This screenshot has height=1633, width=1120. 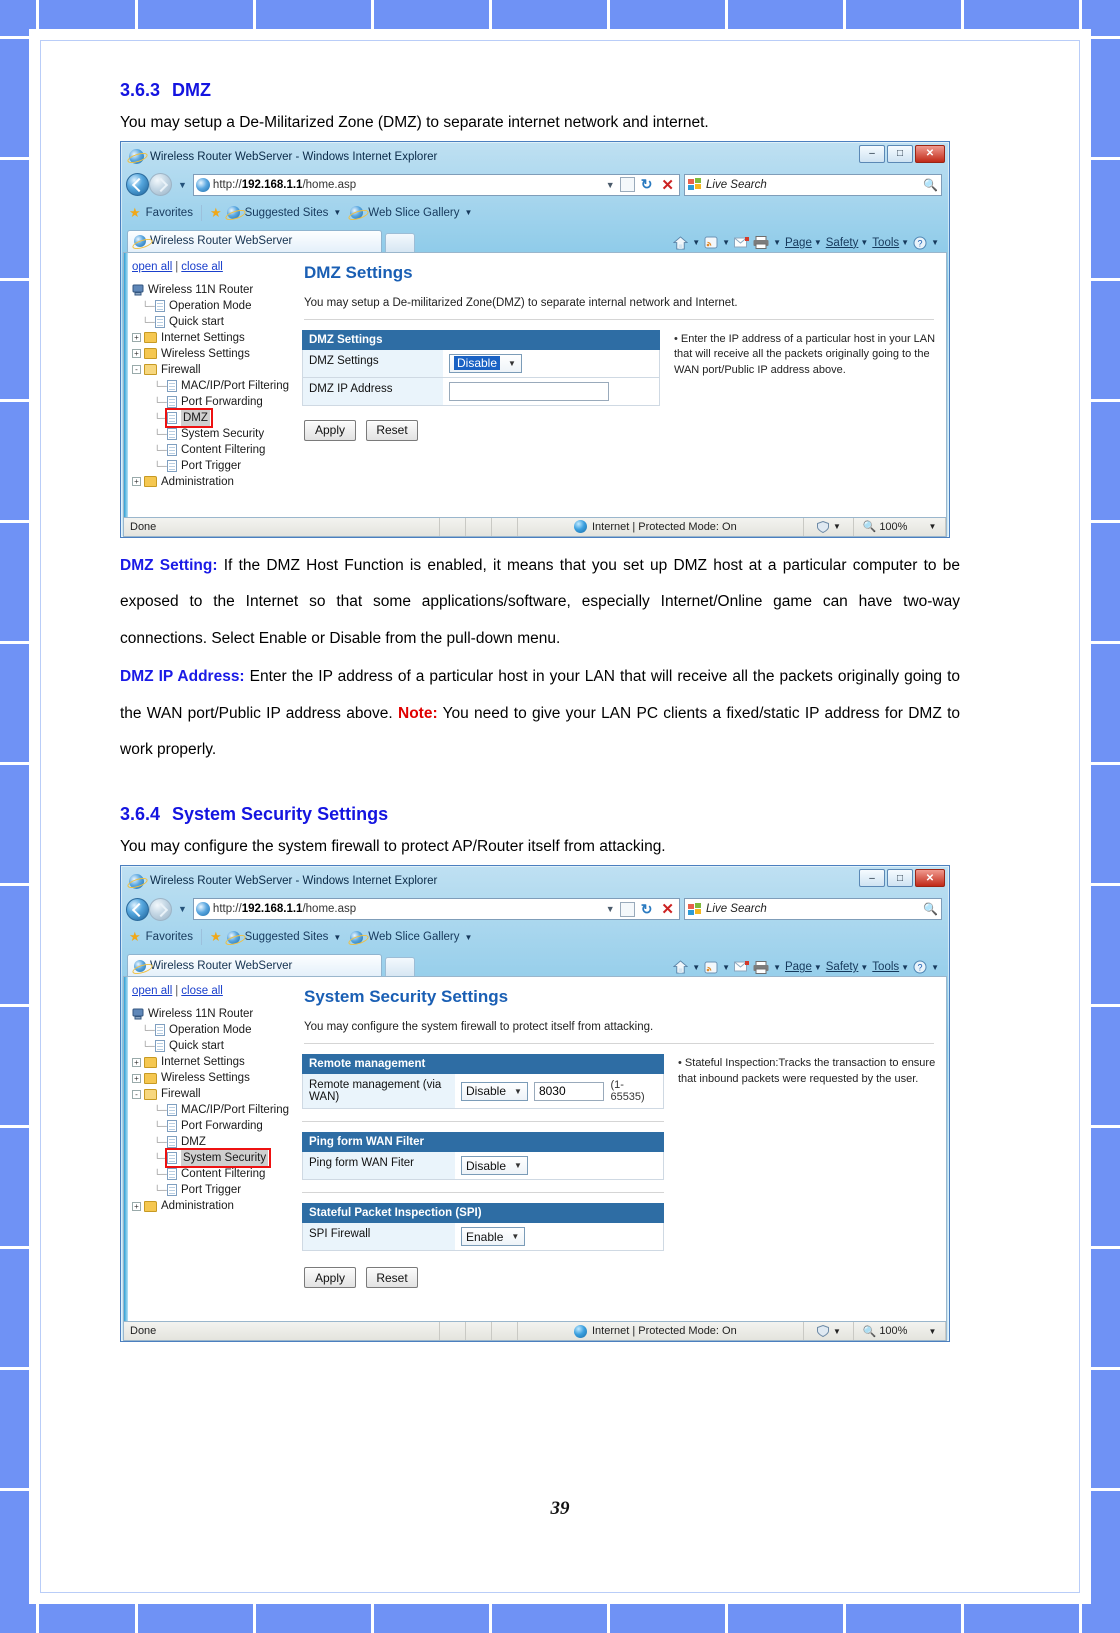 I want to click on sidebar-item-dmz: └─ DMZ, so click(x=214, y=417).